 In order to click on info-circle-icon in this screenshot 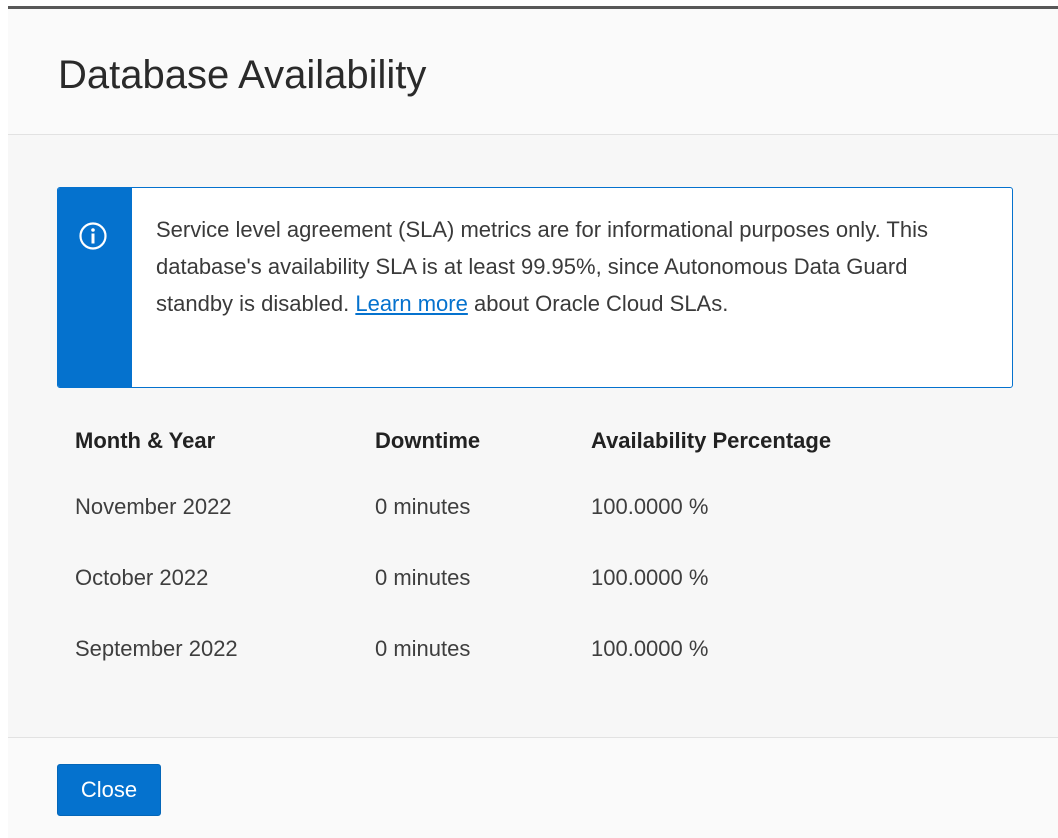, I will do `click(93, 236)`.